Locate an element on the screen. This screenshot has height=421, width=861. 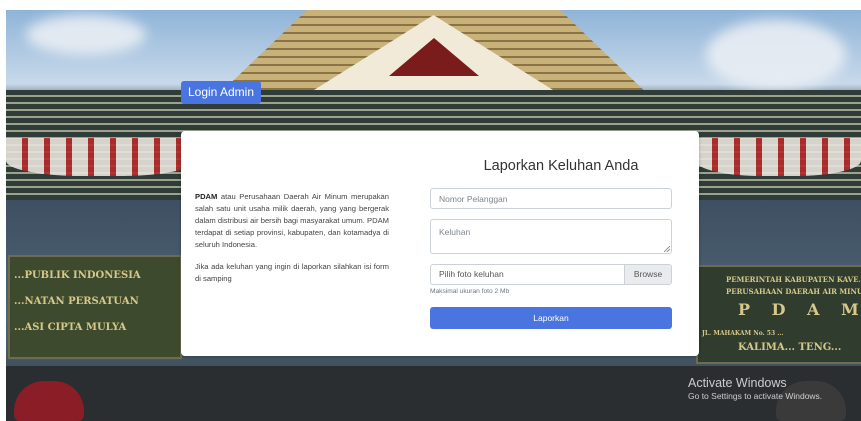
customer-number-input is located at coordinates (551, 198).